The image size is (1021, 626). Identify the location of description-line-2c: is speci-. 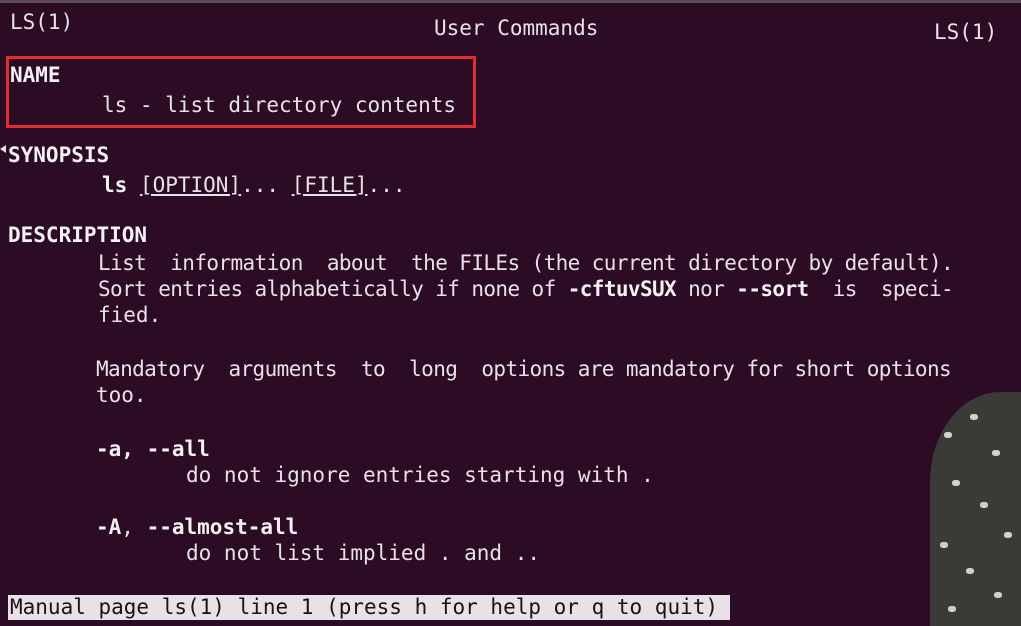
(881, 289).